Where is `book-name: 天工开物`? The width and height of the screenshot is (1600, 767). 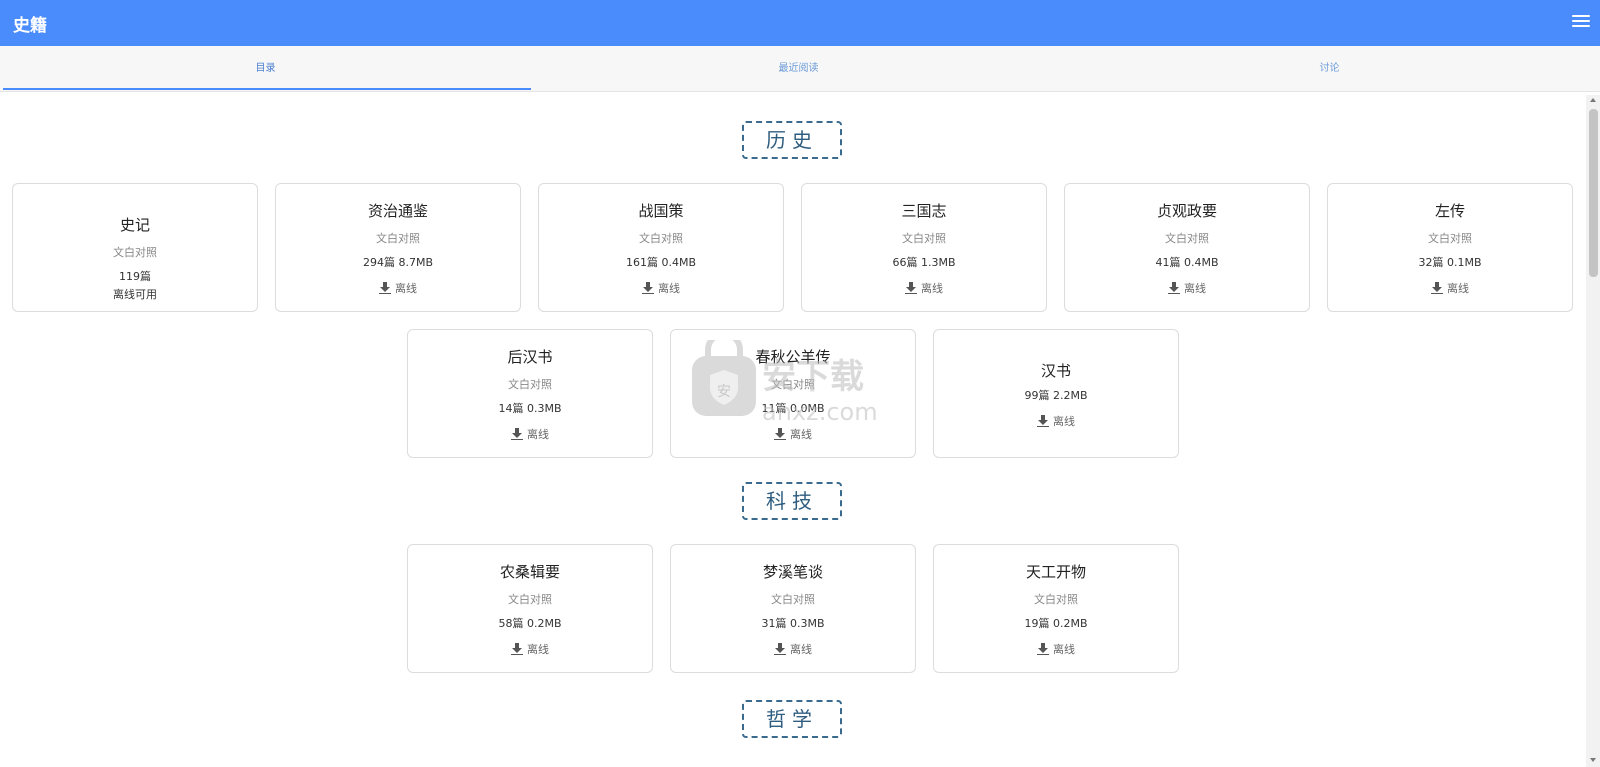
book-name: 天工开物 is located at coordinates (1055, 572).